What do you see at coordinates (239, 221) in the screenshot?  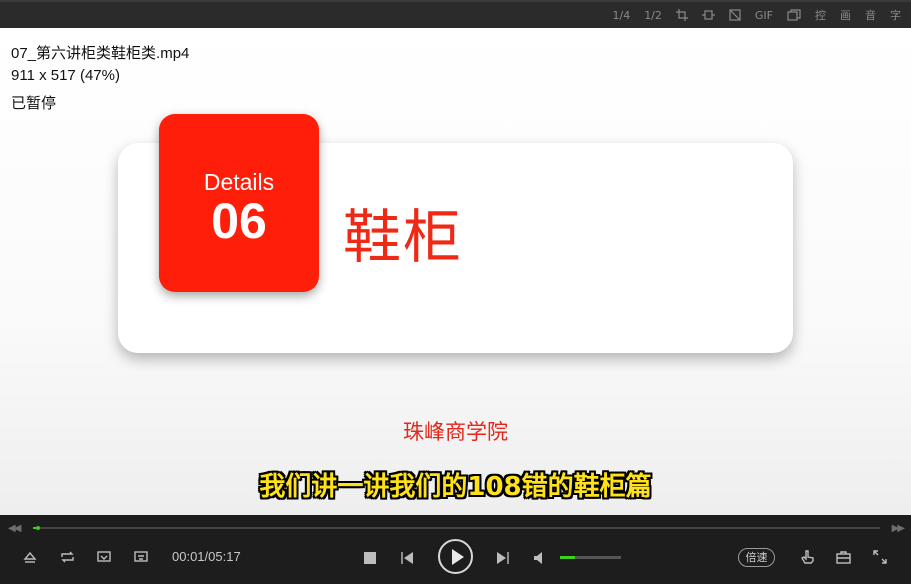 I see `details-number: 06` at bounding box center [239, 221].